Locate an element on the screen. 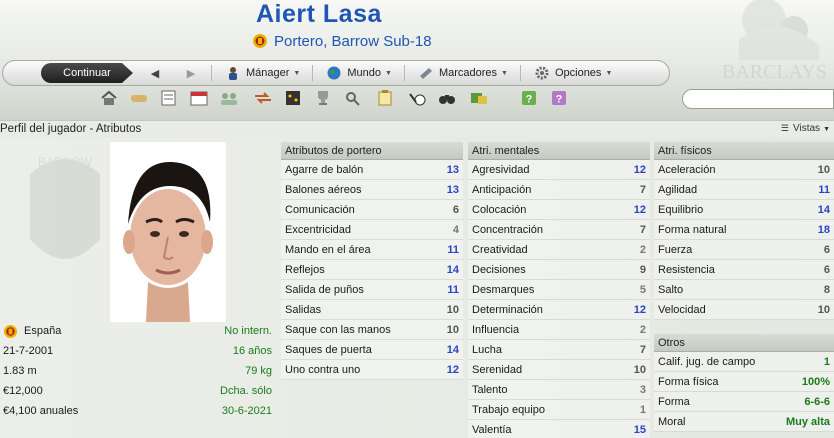 The image size is (834, 438). attribute-label: Forma natural is located at coordinates (692, 229).